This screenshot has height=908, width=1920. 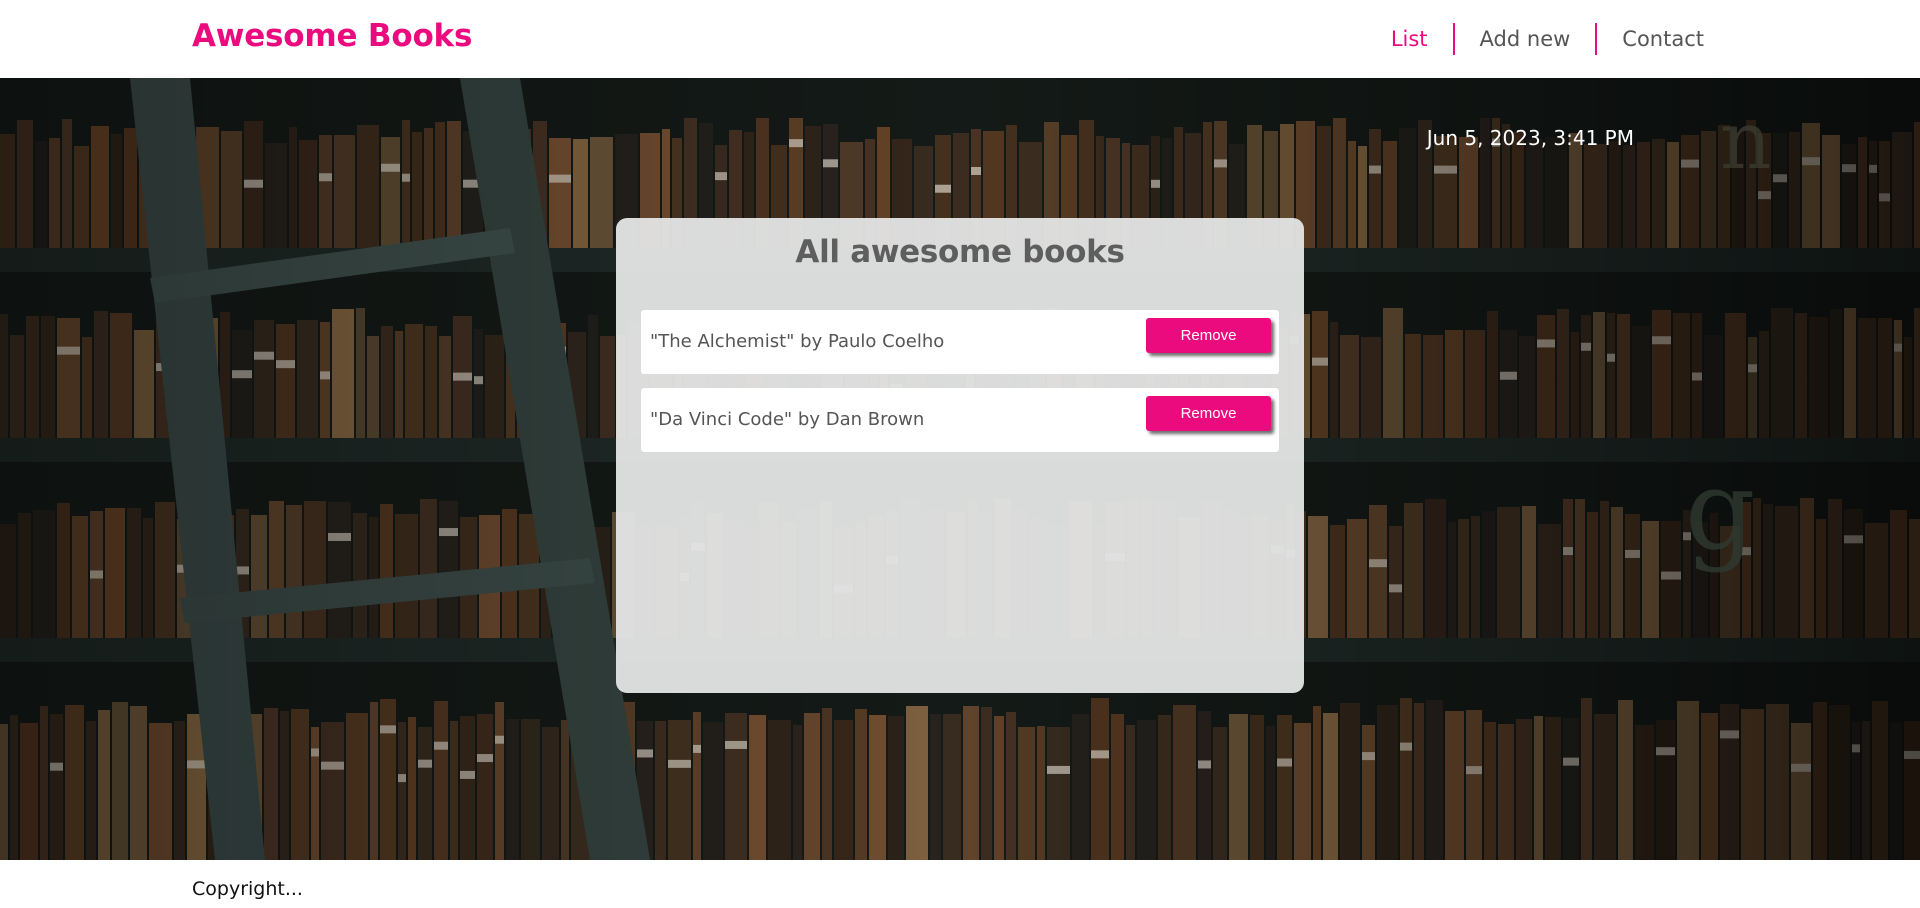 What do you see at coordinates (1525, 39) in the screenshot?
I see `nav-add-new-link: Add new` at bounding box center [1525, 39].